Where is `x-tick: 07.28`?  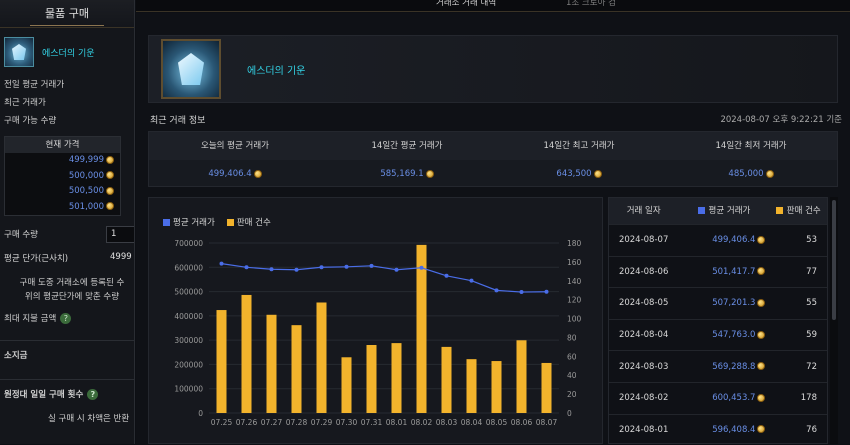
x-tick: 07.28 is located at coordinates (297, 422).